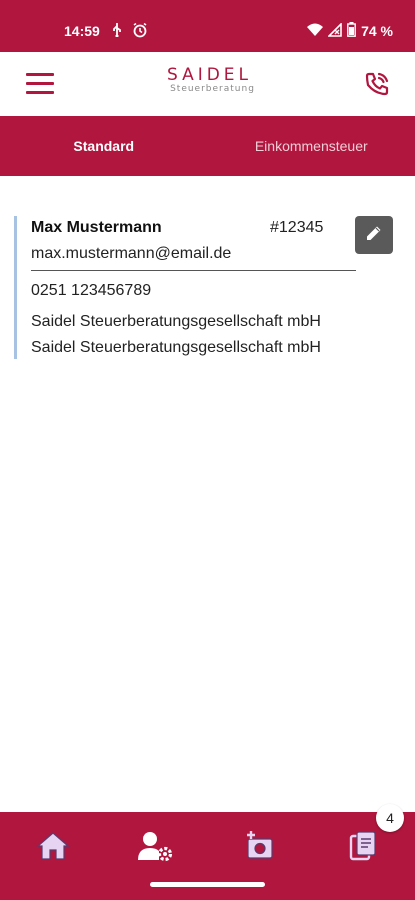  I want to click on tab-einkommensteuer: Einkommensteuer, so click(311, 146).